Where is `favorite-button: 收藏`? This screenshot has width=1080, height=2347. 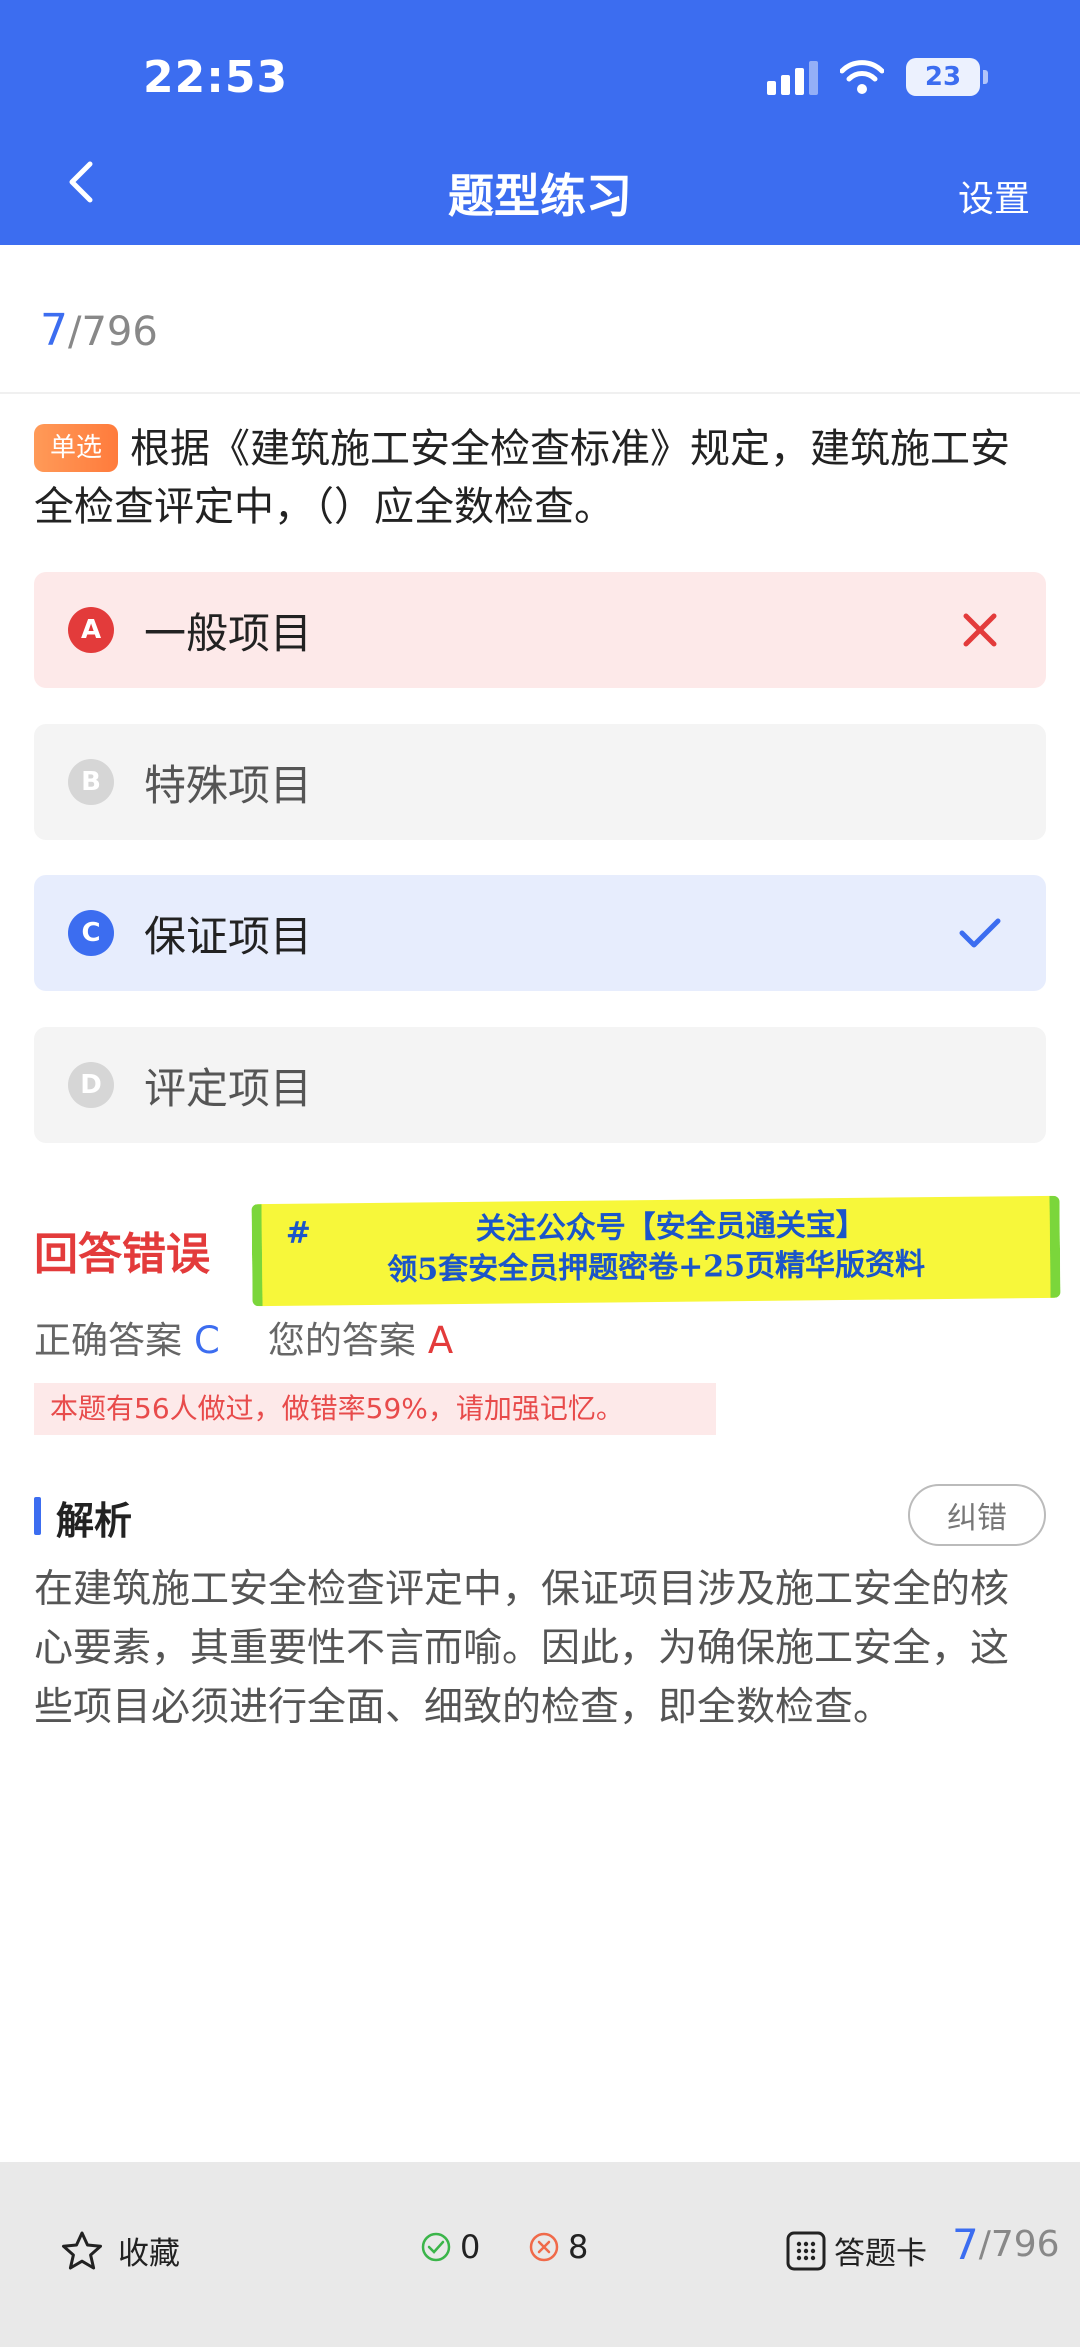
favorite-button: 收藏 is located at coordinates (120, 2250).